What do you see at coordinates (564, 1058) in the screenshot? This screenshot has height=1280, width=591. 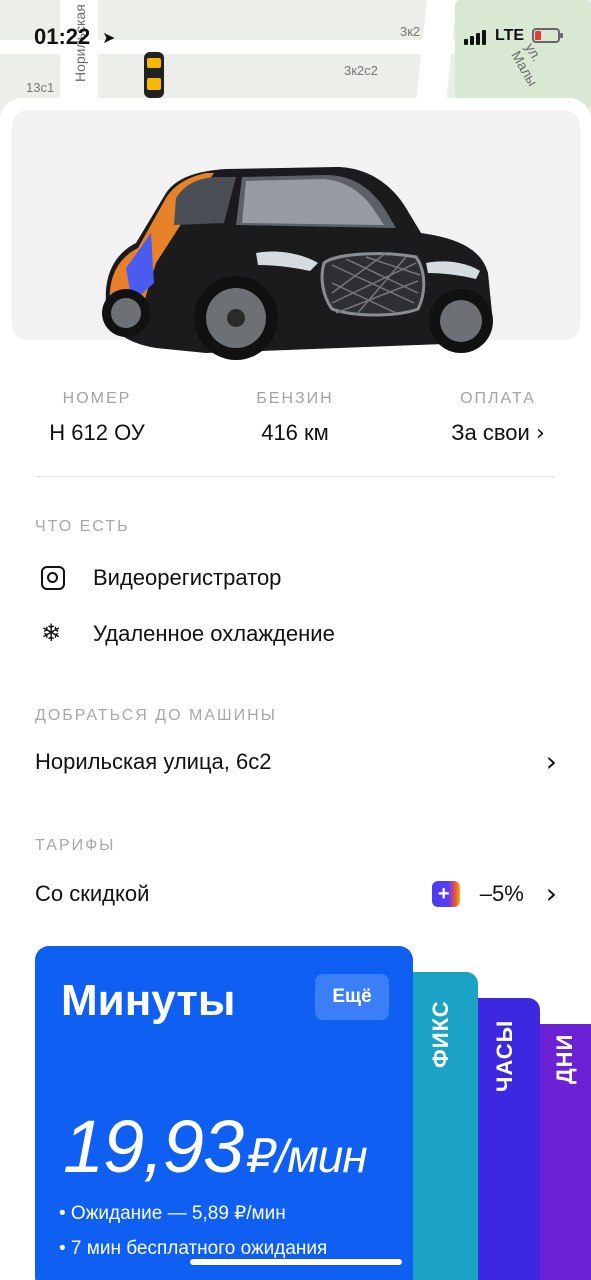 I see `tab-label: ДНИ` at bounding box center [564, 1058].